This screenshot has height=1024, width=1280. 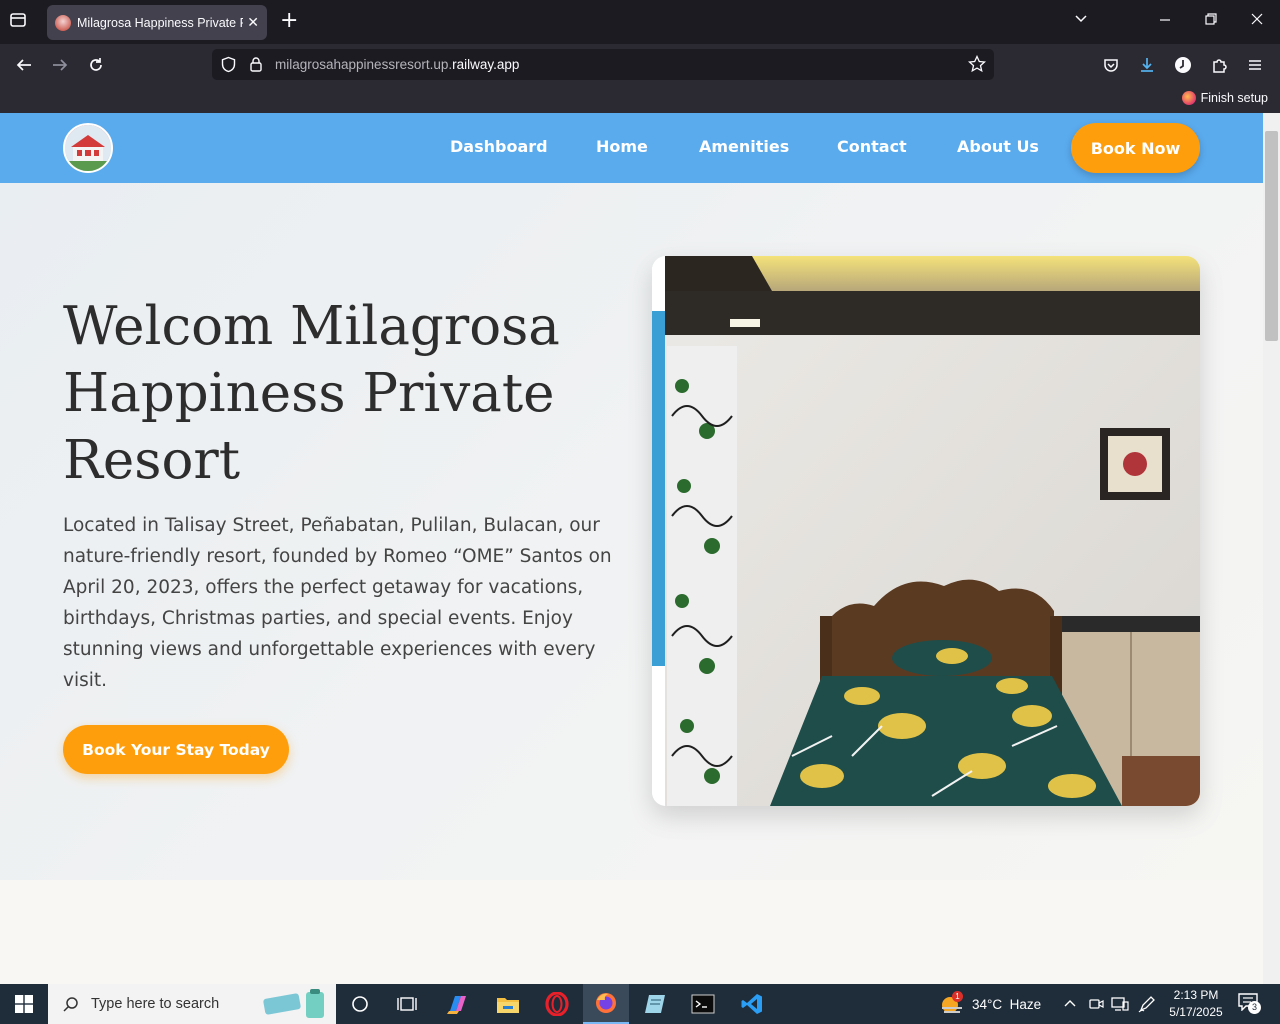 What do you see at coordinates (703, 1004) in the screenshot?
I see `terminal-icon` at bounding box center [703, 1004].